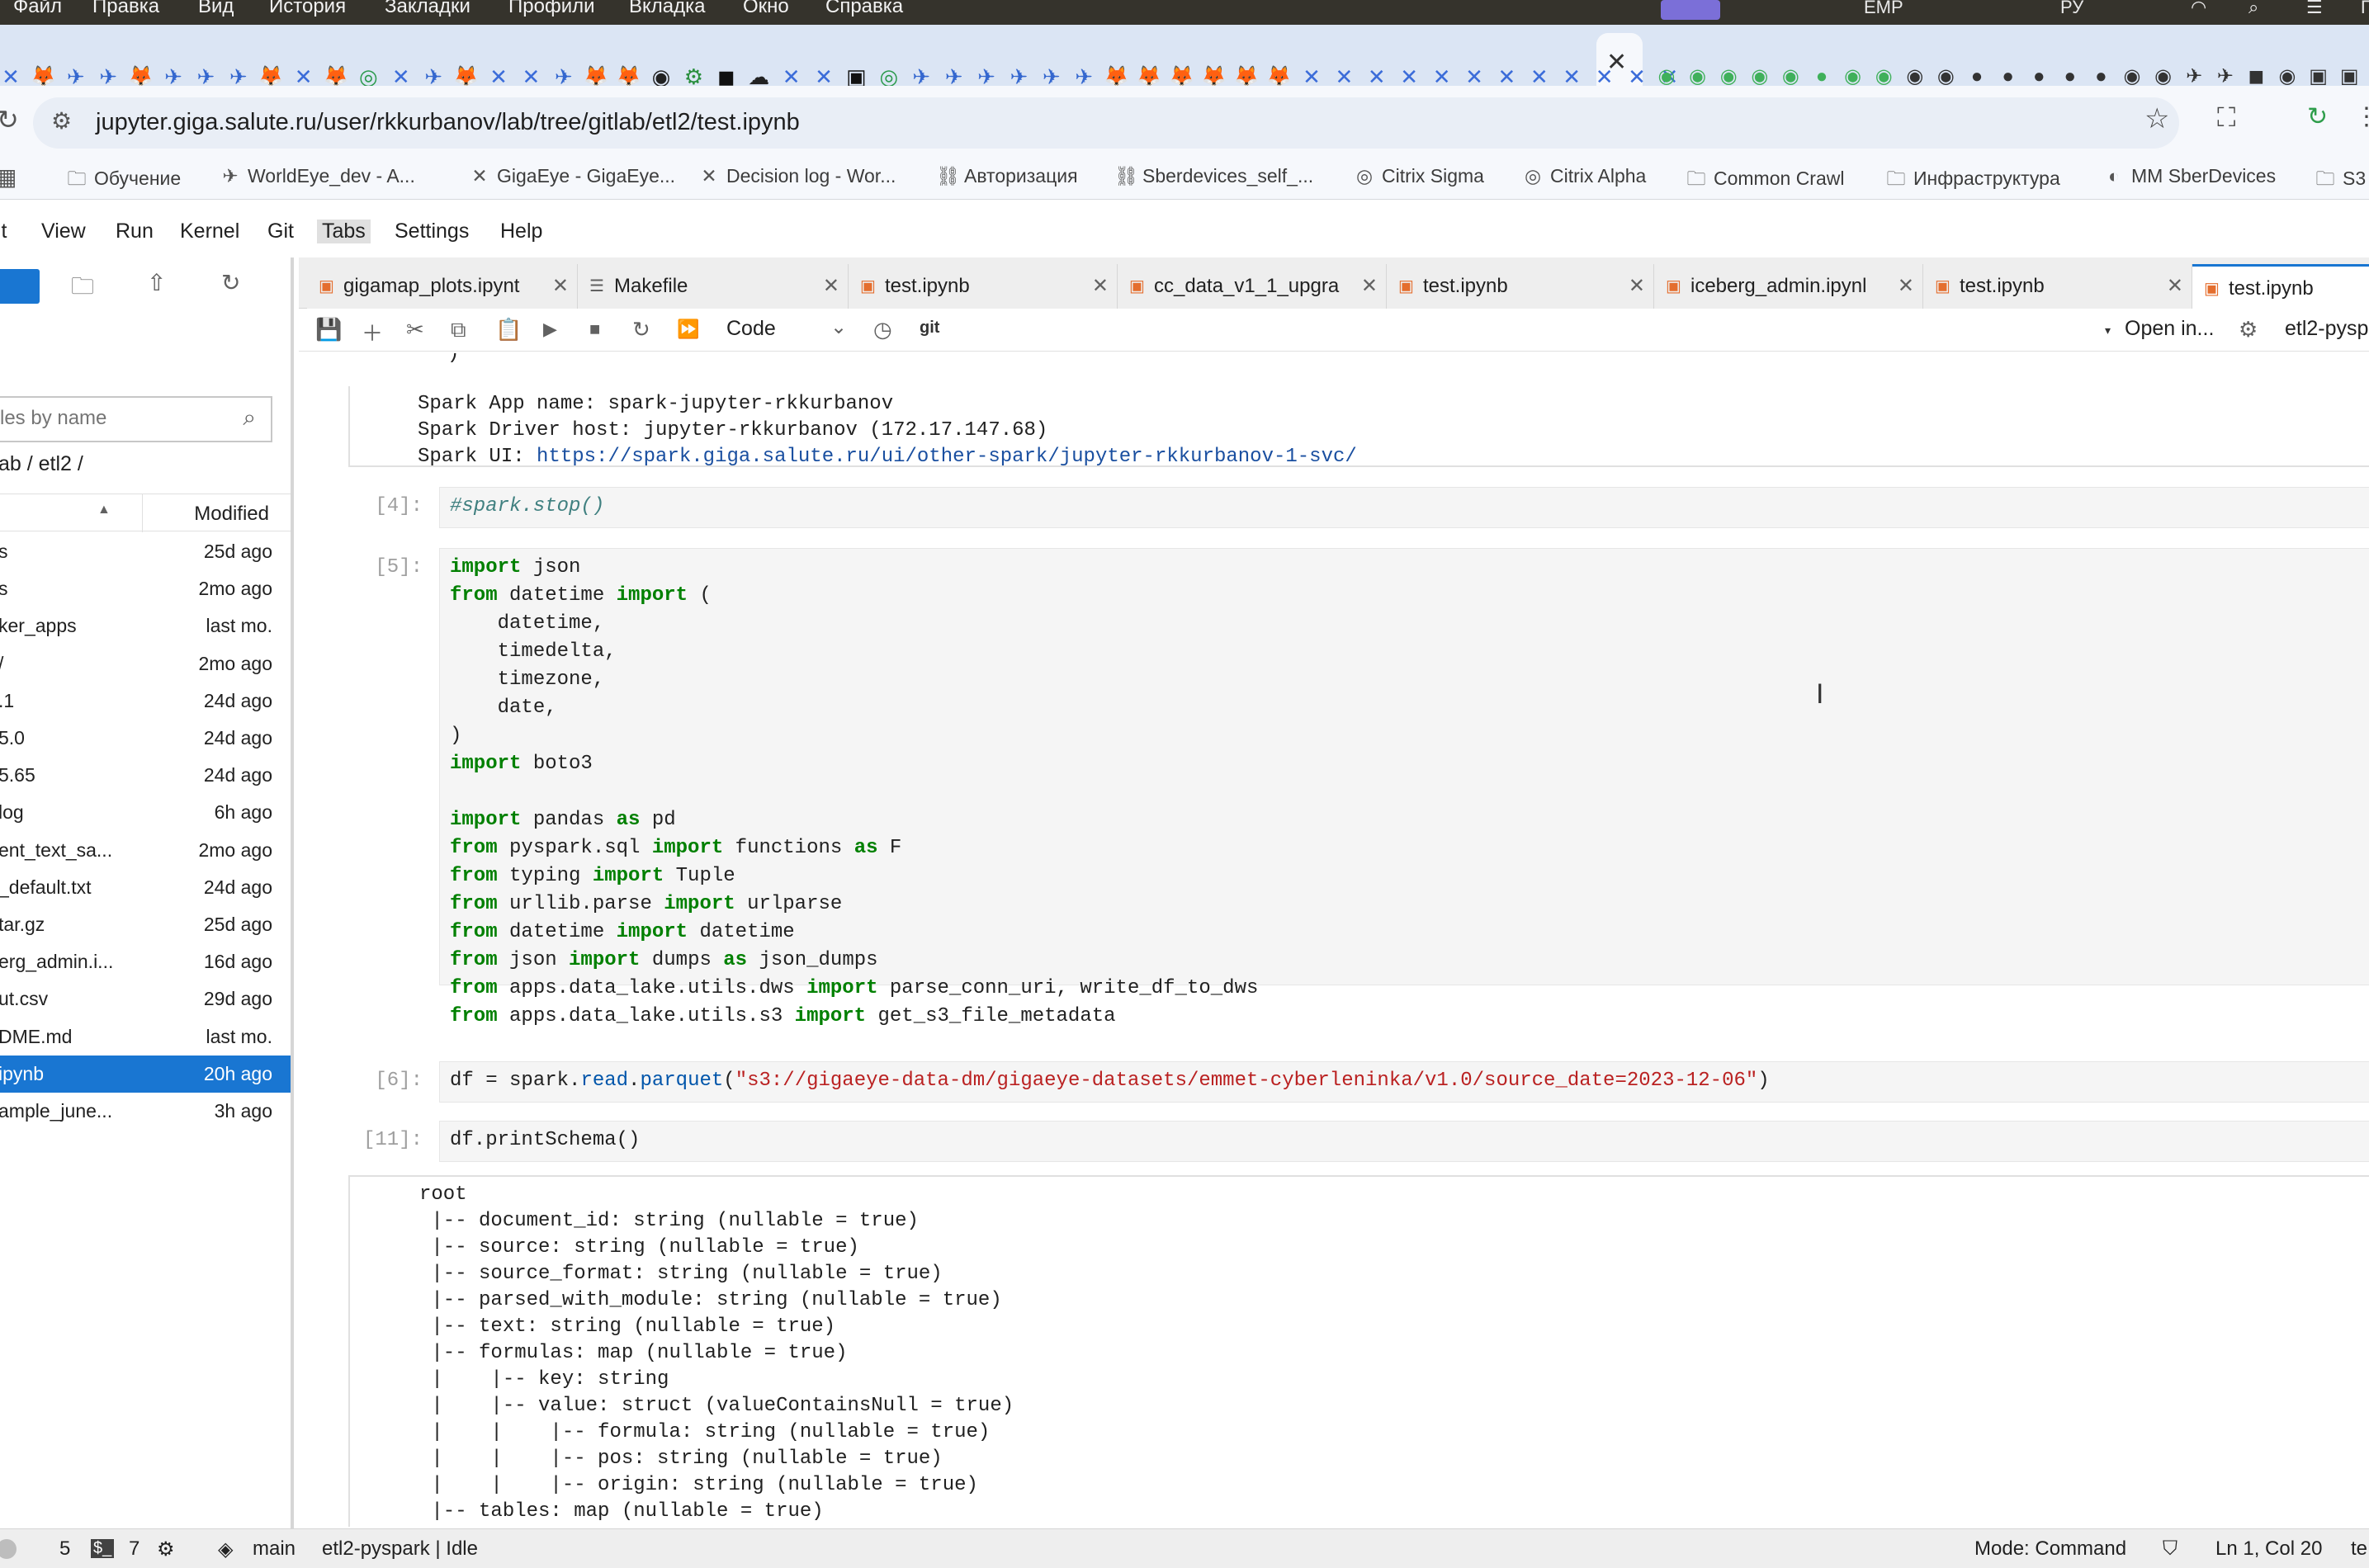 The width and height of the screenshot is (2369, 1568). Describe the element at coordinates (2198, 9) in the screenshot. I see `wifi-icon: ◠` at that location.